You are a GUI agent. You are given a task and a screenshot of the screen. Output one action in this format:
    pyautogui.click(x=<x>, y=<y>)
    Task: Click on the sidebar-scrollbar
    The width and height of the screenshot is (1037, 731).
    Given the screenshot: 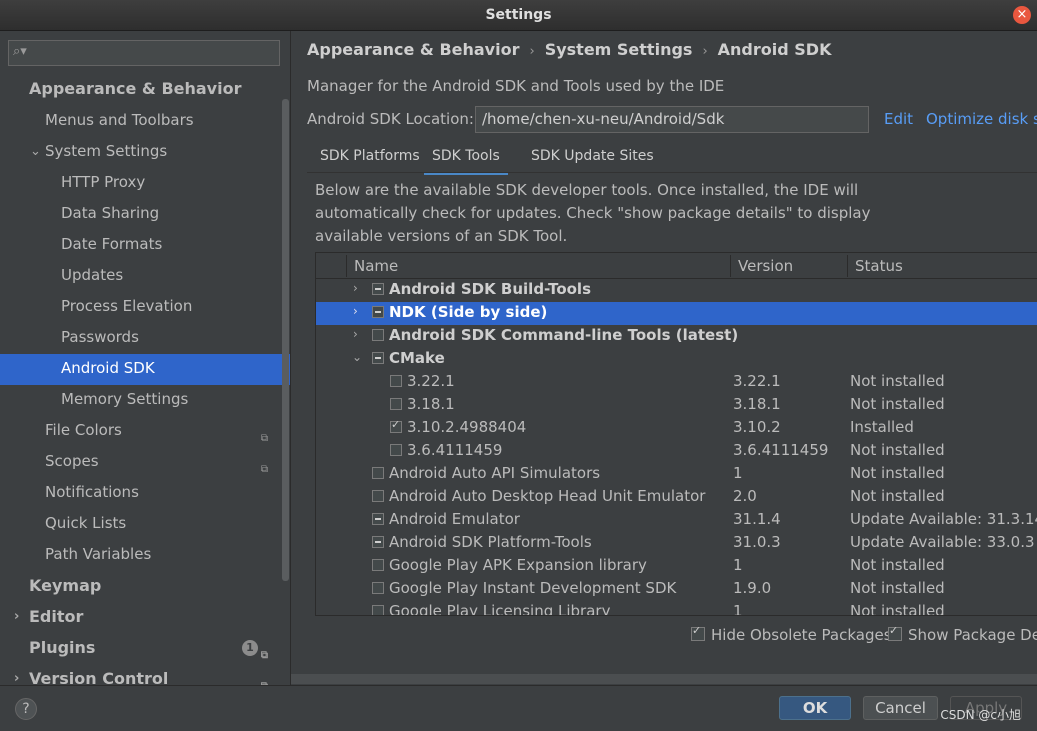 What is the action you would take?
    pyautogui.click(x=285, y=340)
    